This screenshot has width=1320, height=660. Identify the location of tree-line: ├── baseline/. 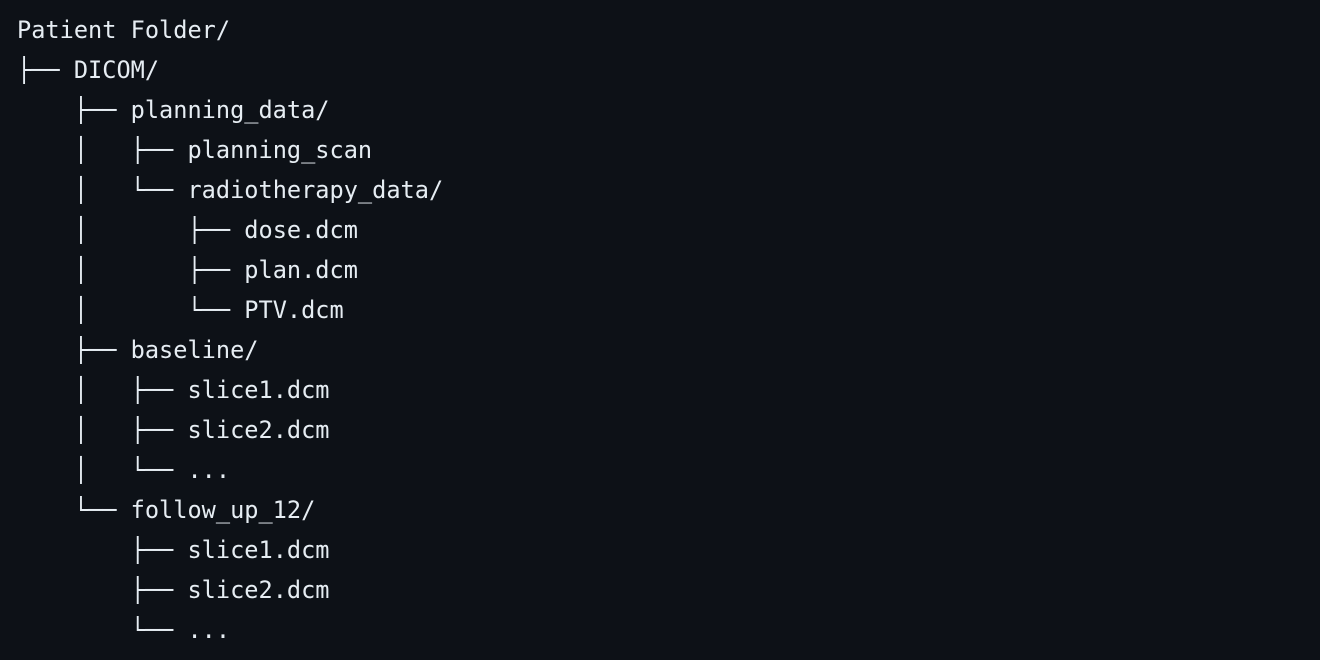
(668, 350).